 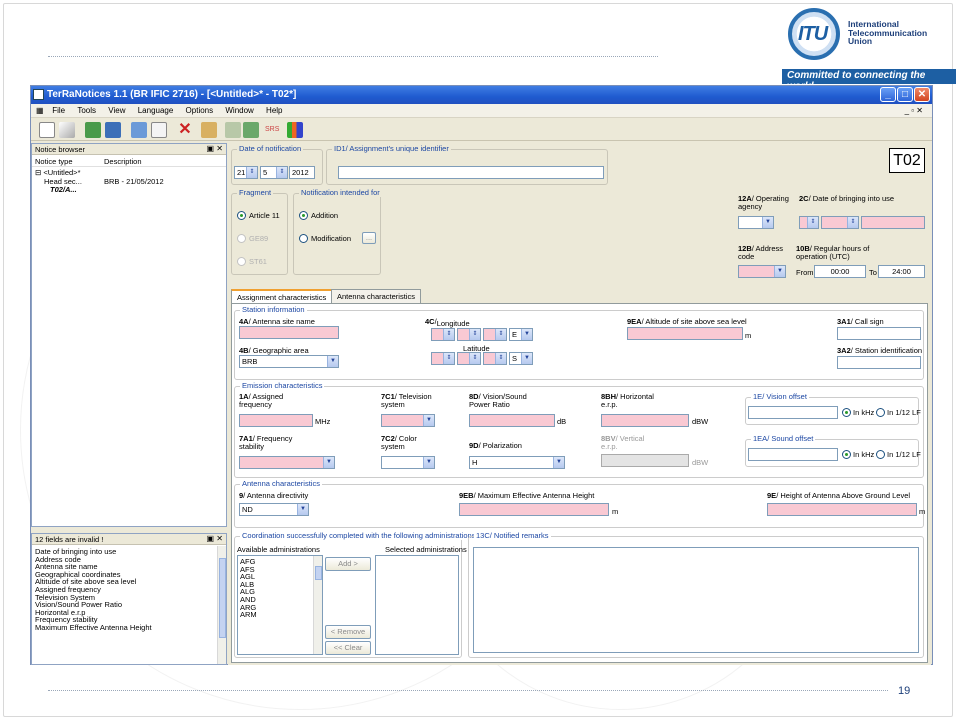 What do you see at coordinates (129, 628) in the screenshot?
I see `invalid-field: Maximum Effective Antenna Height` at bounding box center [129, 628].